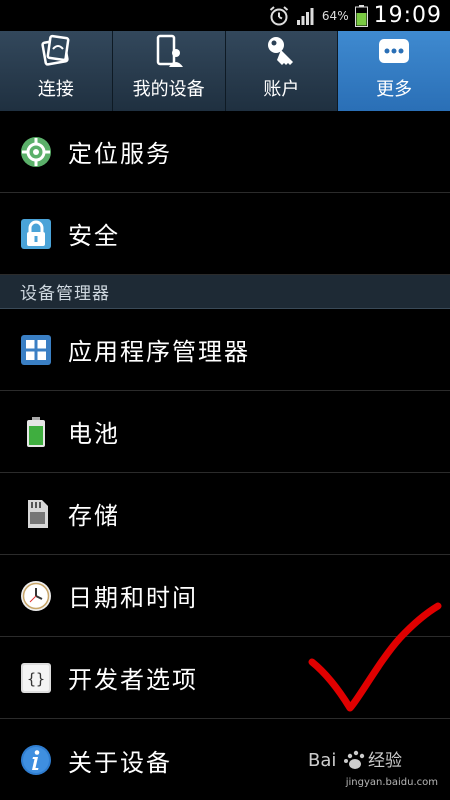 The height and width of the screenshot is (800, 450). What do you see at coordinates (279, 15) in the screenshot?
I see `alarm-icon` at bounding box center [279, 15].